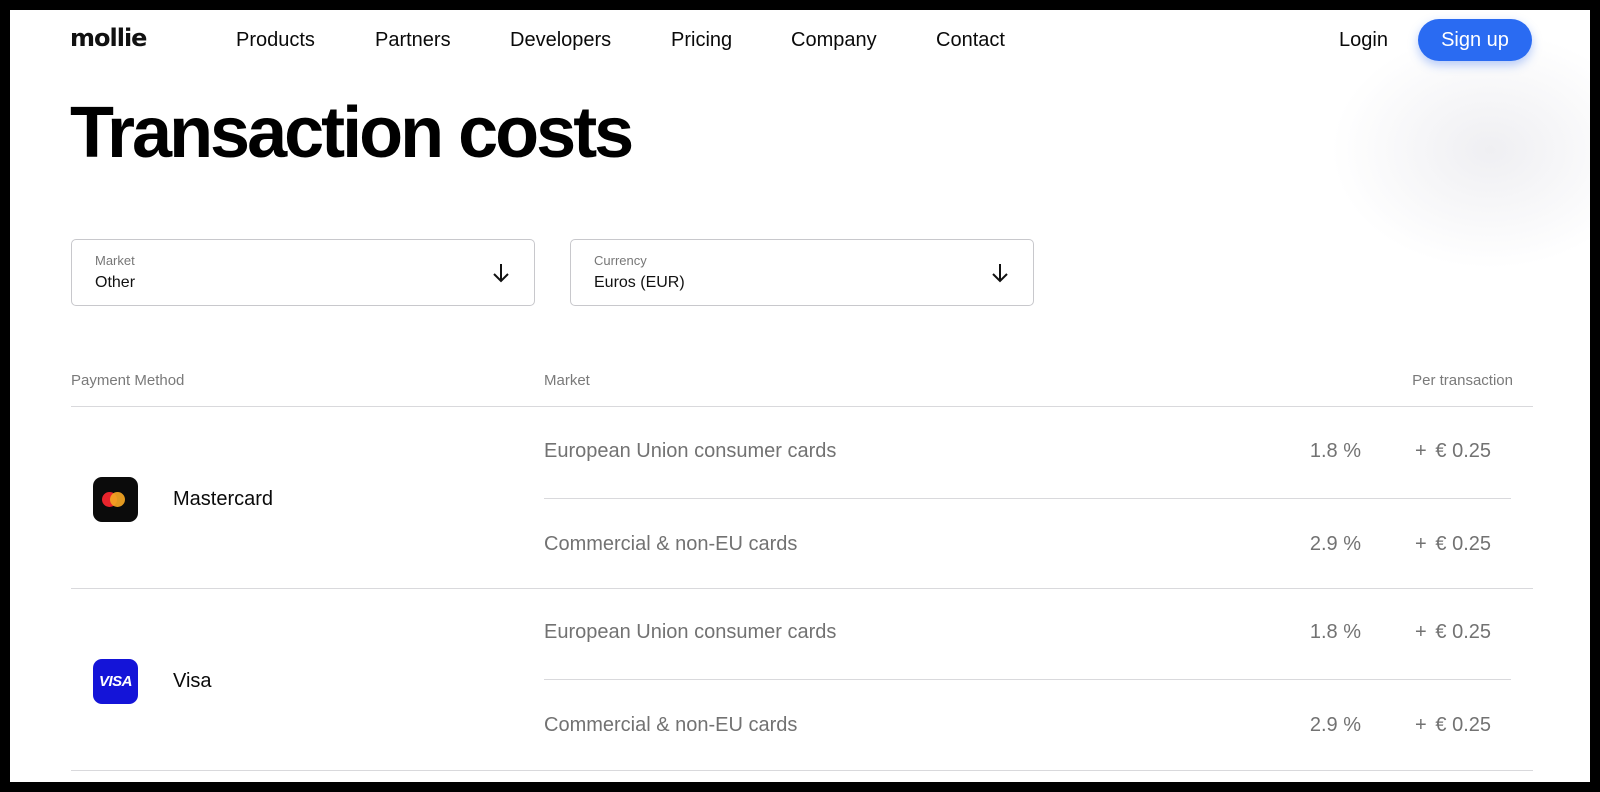 The width and height of the screenshot is (1600, 792). What do you see at coordinates (108, 38) in the screenshot?
I see `mollie-logo: mollie` at bounding box center [108, 38].